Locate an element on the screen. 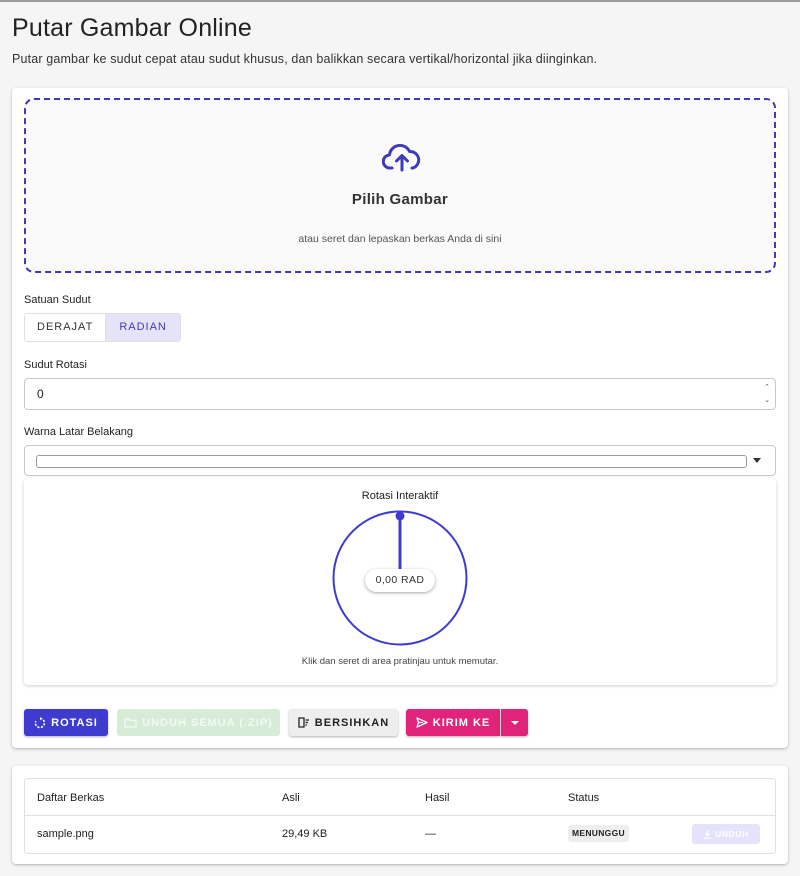 This screenshot has width=800, height=876. rotate-button: ROTASI is located at coordinates (66, 722).